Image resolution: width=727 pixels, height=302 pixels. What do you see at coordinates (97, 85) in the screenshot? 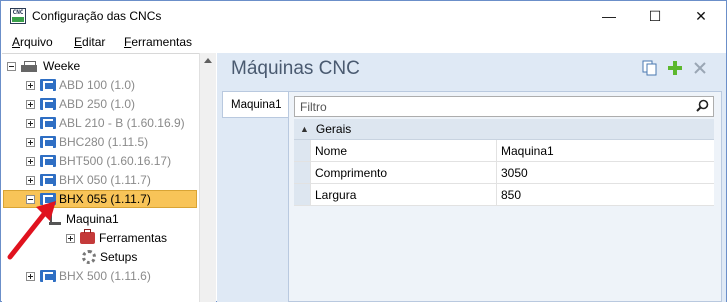
I see `tree-node-label: ABD 100 (1.0)` at bounding box center [97, 85].